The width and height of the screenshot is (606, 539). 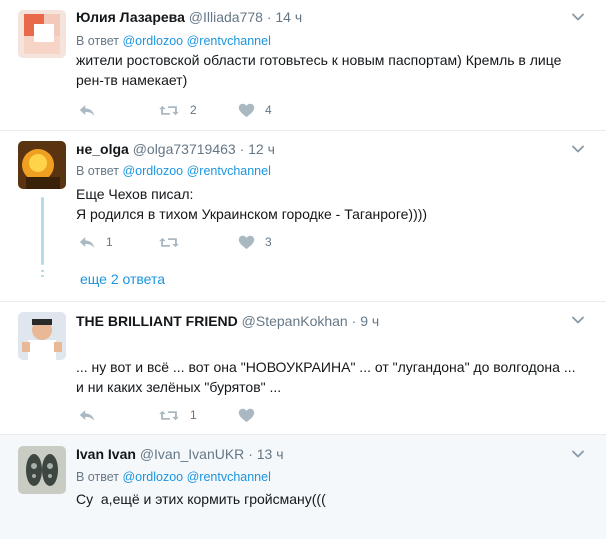 What do you see at coordinates (192, 454) in the screenshot?
I see `user-handle: @Ivan_IvanUKR` at bounding box center [192, 454].